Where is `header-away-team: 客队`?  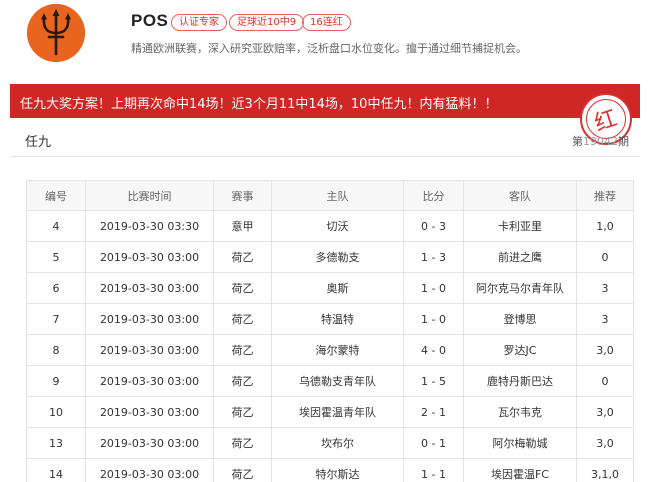
header-away-team: 客队 is located at coordinates (520, 195).